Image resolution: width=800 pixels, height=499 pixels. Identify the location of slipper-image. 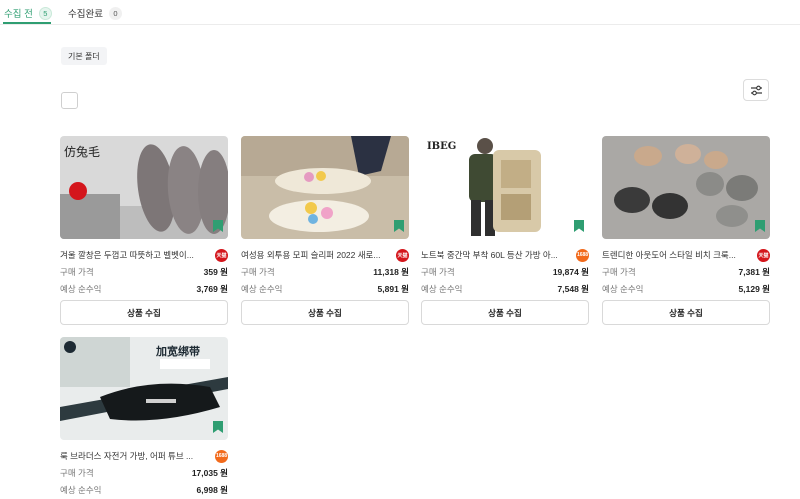
(325, 187).